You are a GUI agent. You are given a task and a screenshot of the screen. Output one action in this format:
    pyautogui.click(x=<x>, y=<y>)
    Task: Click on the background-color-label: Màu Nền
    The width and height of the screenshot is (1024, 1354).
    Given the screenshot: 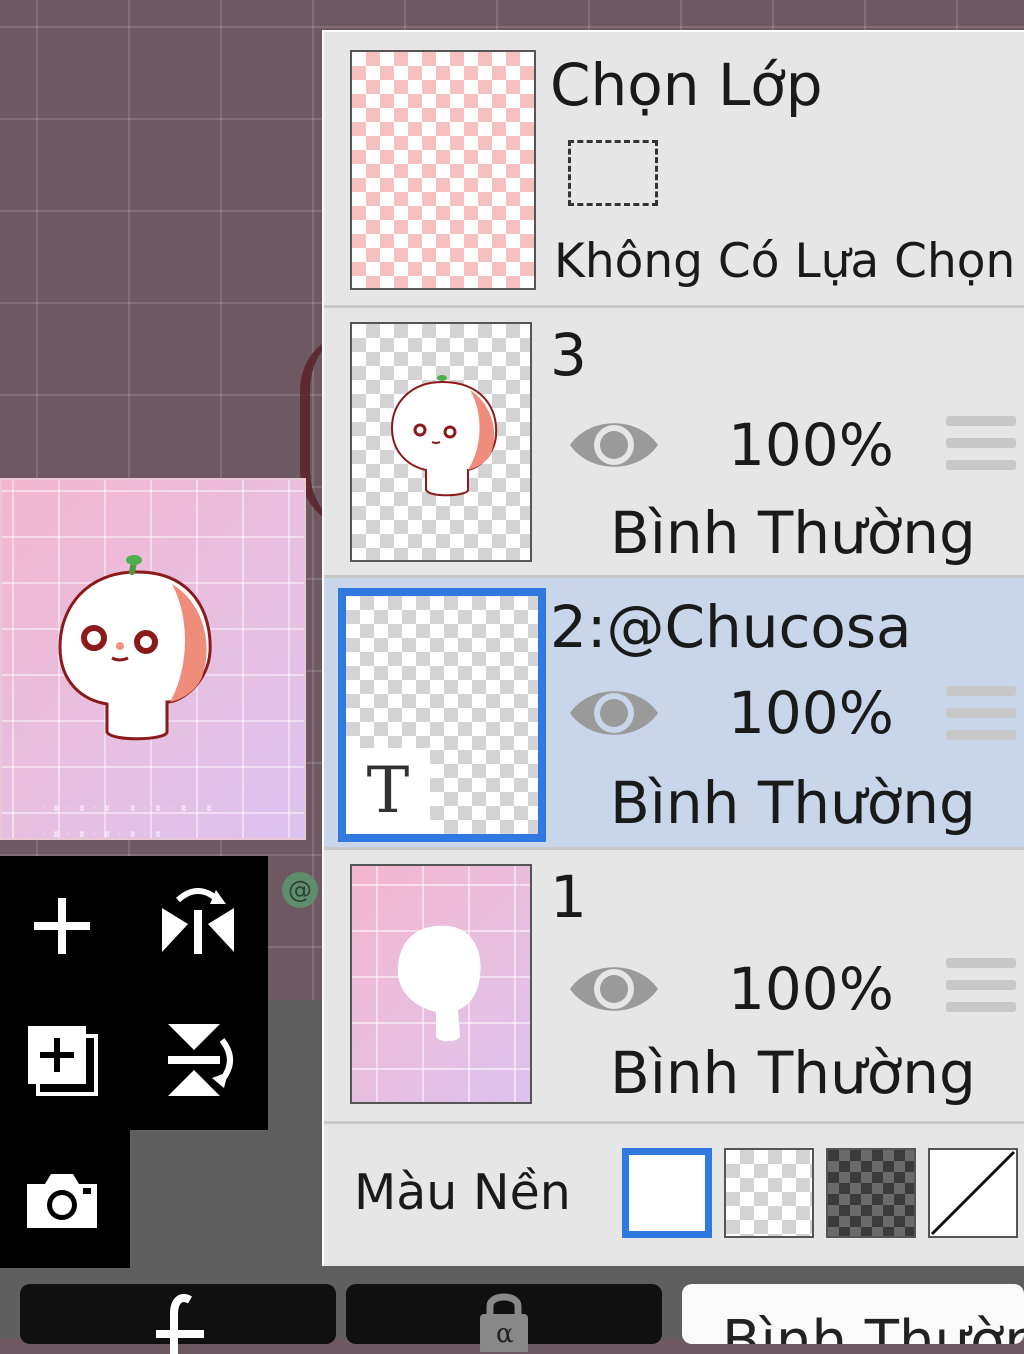 What is the action you would take?
    pyautogui.click(x=462, y=1192)
    